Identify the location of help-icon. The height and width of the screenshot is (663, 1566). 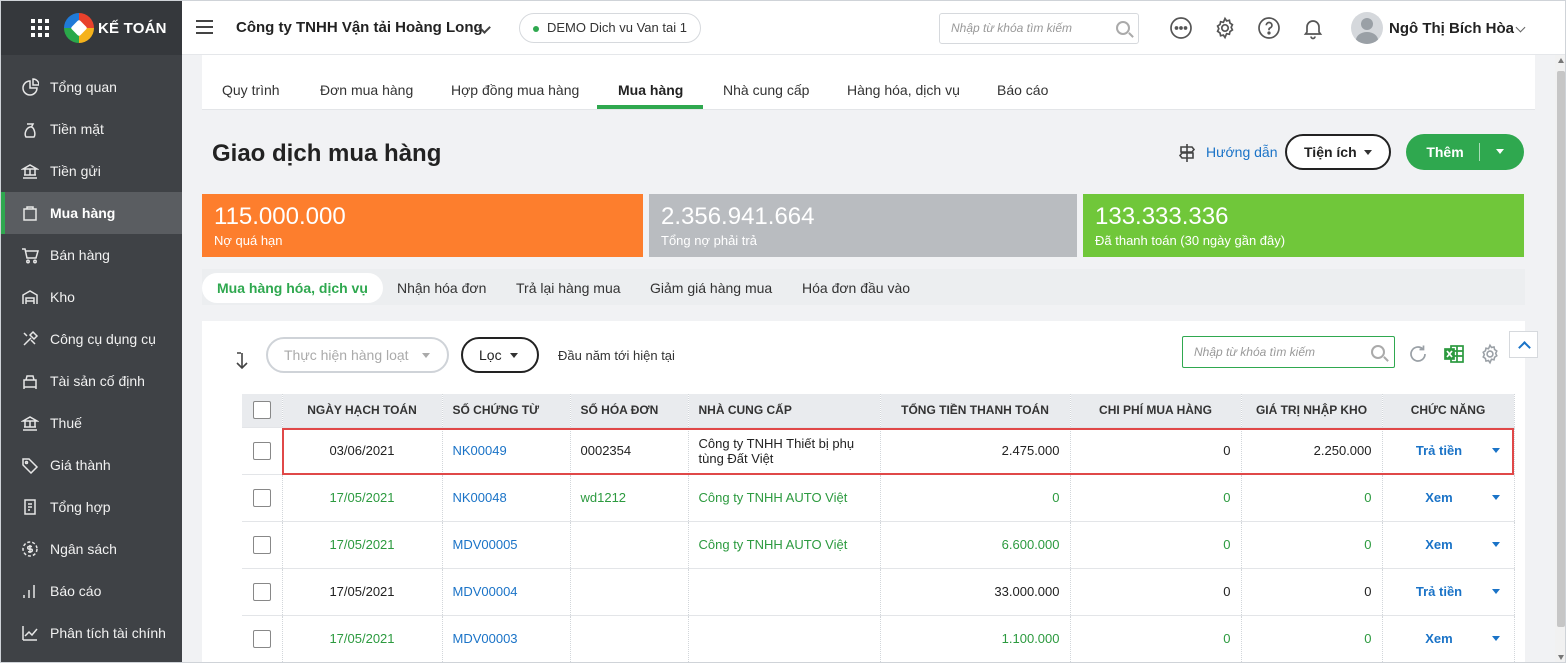
(1269, 28).